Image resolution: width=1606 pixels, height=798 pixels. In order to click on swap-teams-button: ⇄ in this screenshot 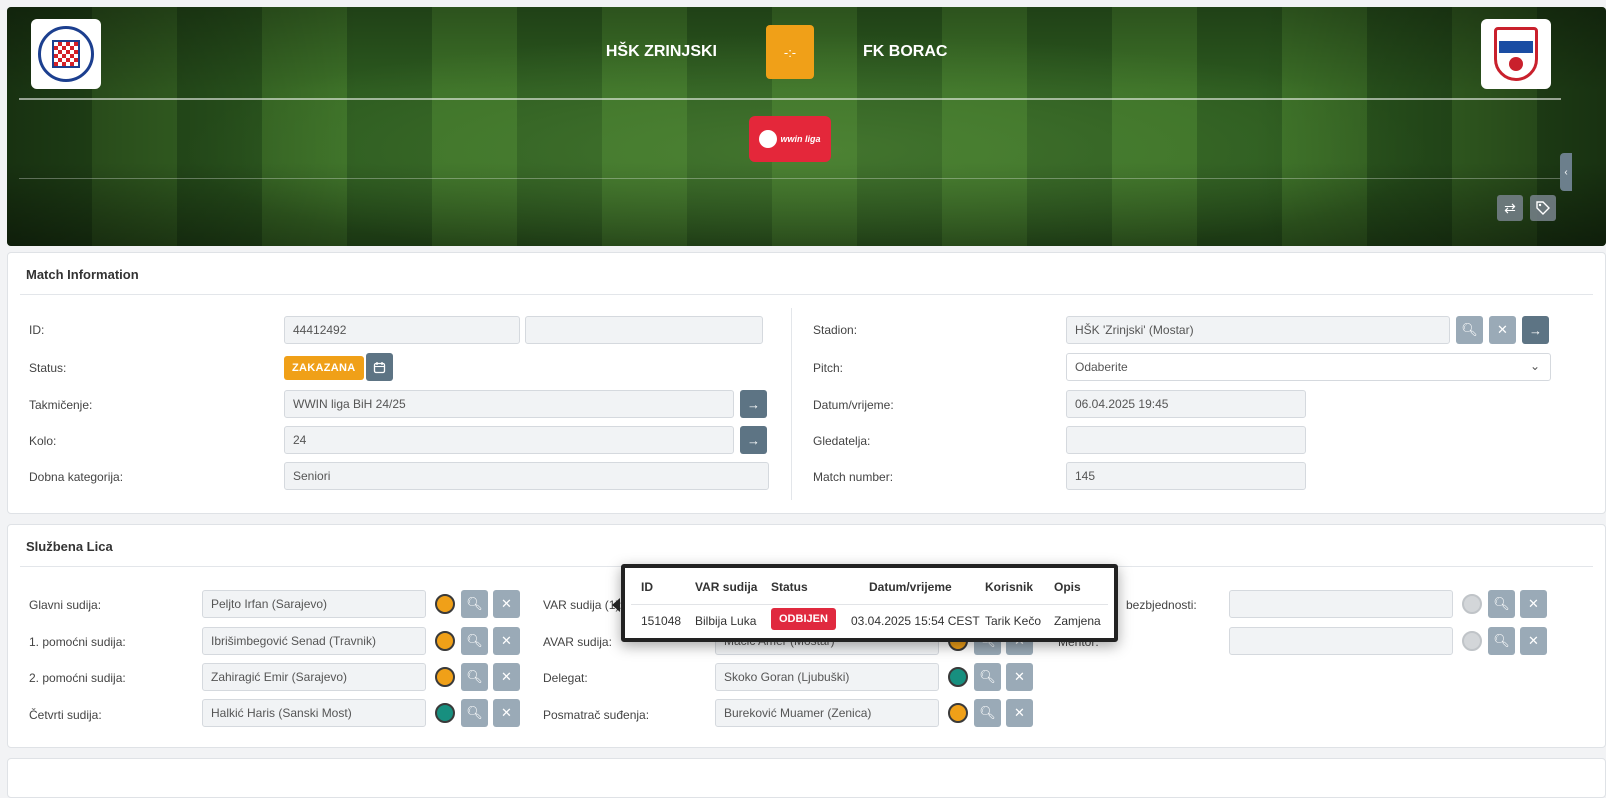, I will do `click(1510, 208)`.